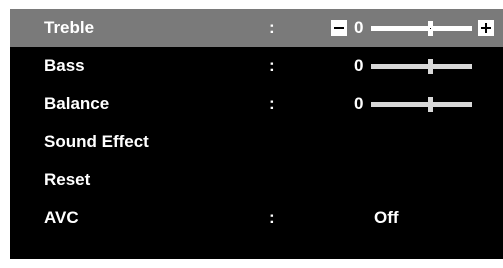 This screenshot has width=503, height=268. Describe the element at coordinates (421, 66) in the screenshot. I see `bass-slider` at that location.